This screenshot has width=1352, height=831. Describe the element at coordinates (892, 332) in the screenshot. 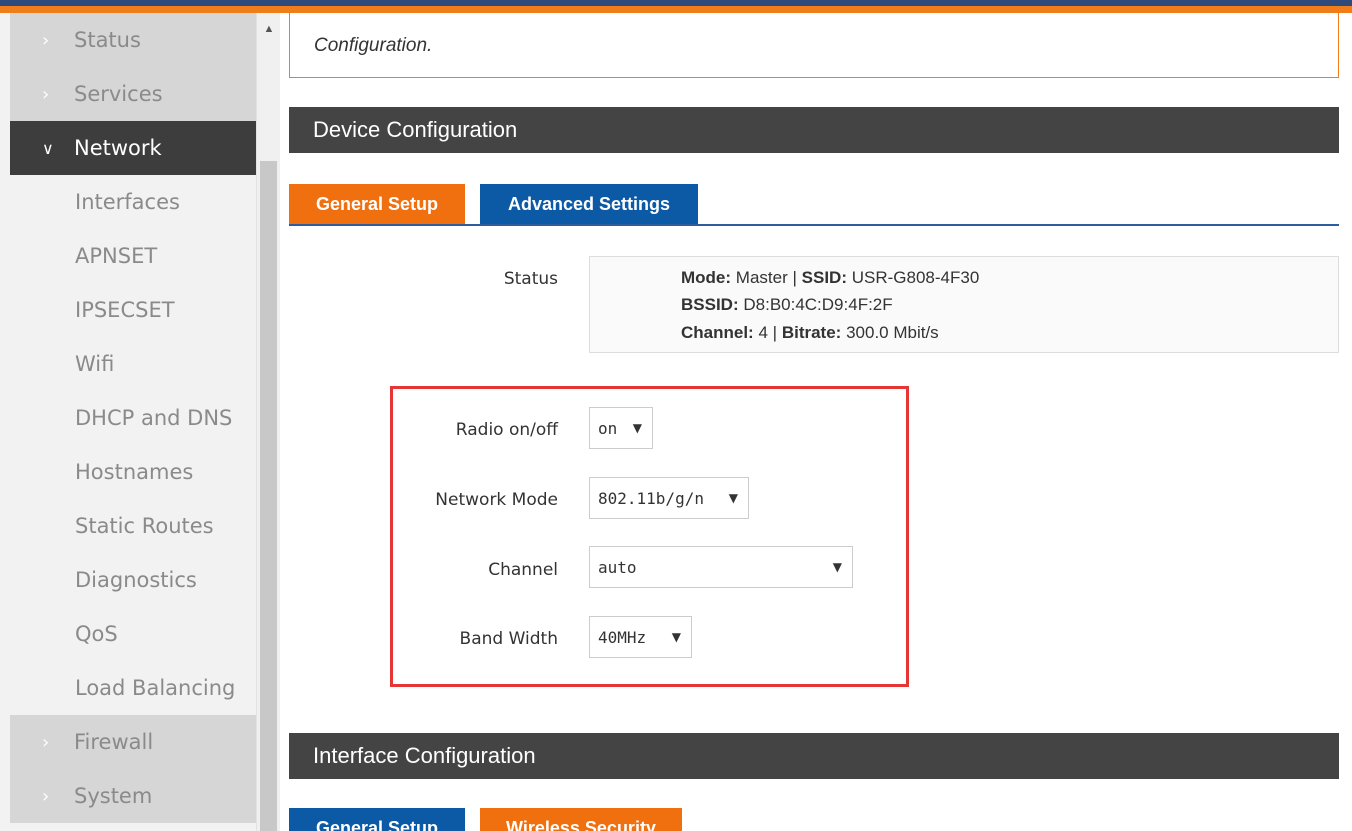

I see `bitrate-value: 300.0 Mbit/s` at that location.